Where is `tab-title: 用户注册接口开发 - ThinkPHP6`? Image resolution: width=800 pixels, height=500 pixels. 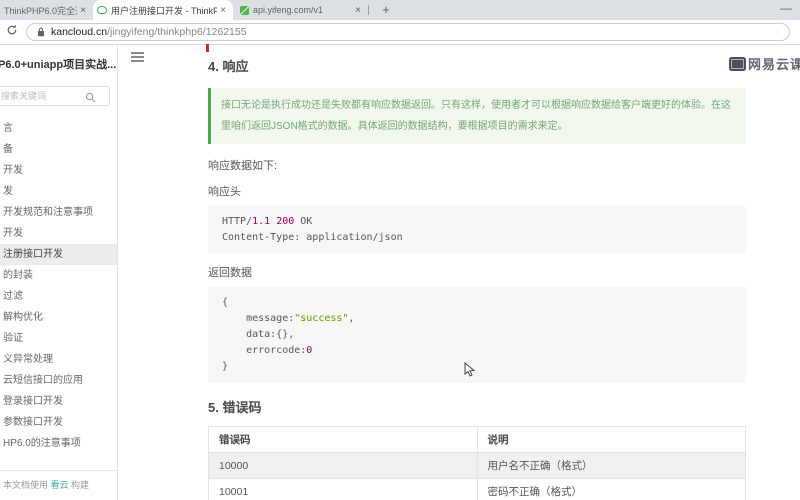 tab-title: 用户注册接口开发 - ThinkPHP6 is located at coordinates (164, 10).